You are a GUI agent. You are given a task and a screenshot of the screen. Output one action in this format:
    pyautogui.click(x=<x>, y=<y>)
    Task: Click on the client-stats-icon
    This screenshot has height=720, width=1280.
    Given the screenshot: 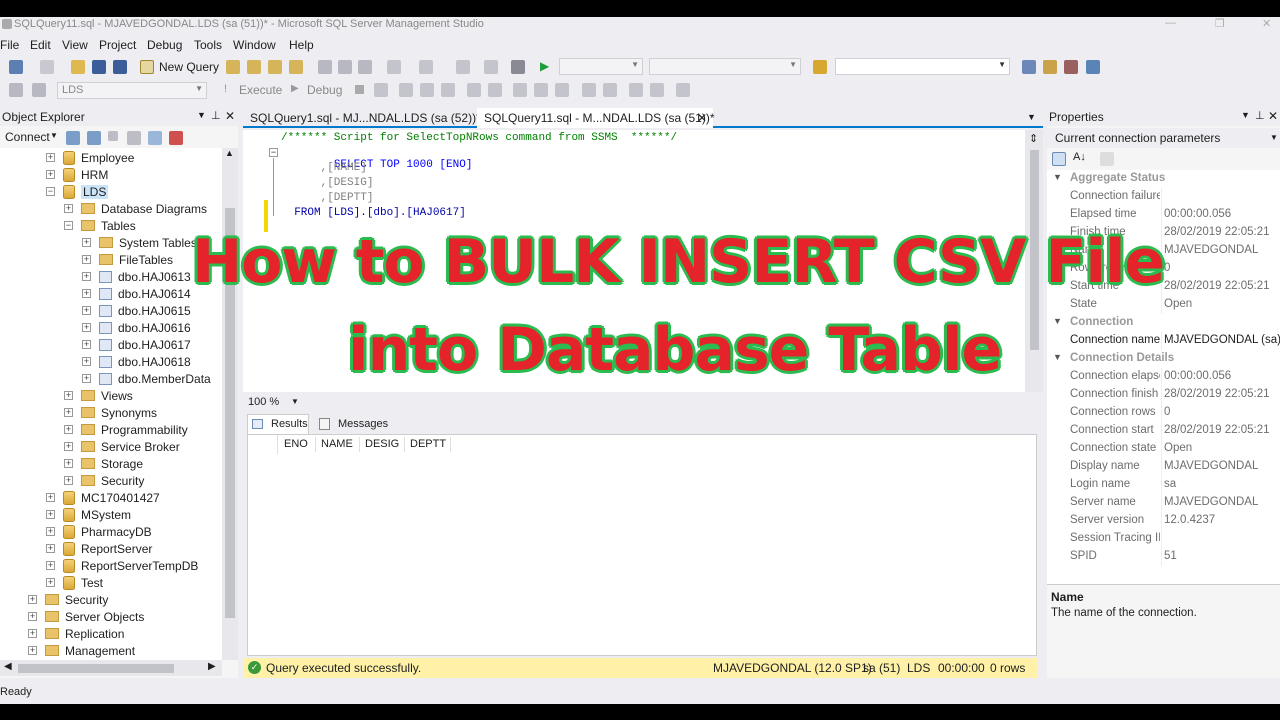 What is the action you would take?
    pyautogui.click(x=495, y=90)
    